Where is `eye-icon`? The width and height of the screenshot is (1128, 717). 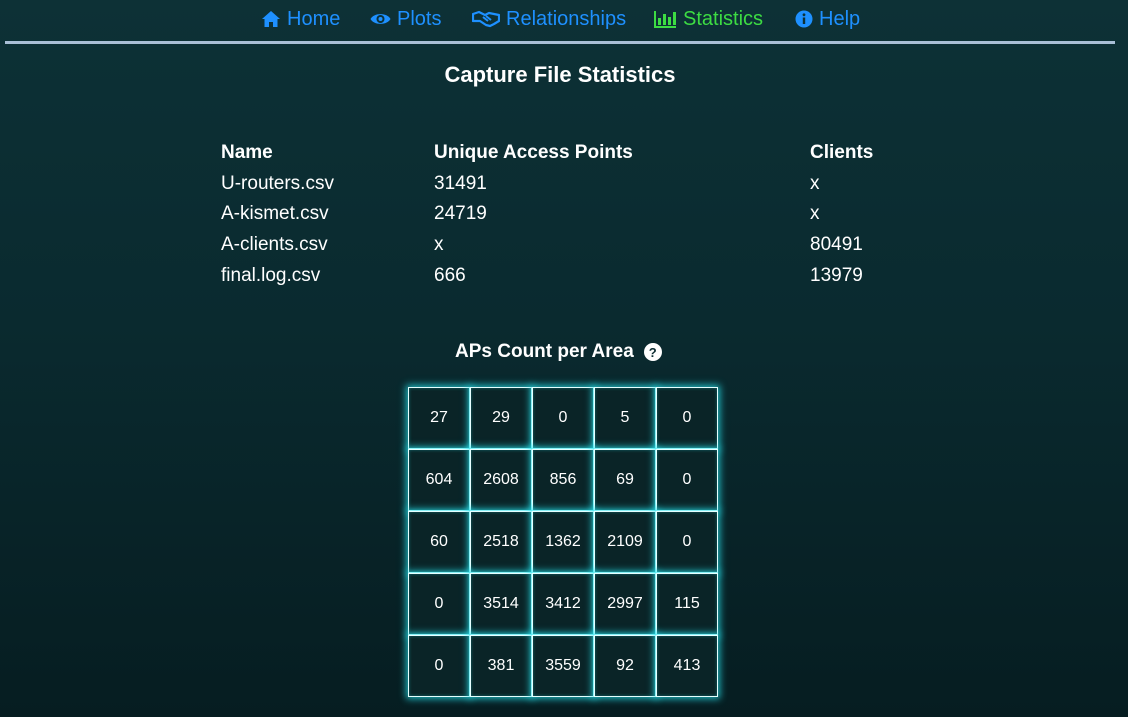 eye-icon is located at coordinates (380, 19).